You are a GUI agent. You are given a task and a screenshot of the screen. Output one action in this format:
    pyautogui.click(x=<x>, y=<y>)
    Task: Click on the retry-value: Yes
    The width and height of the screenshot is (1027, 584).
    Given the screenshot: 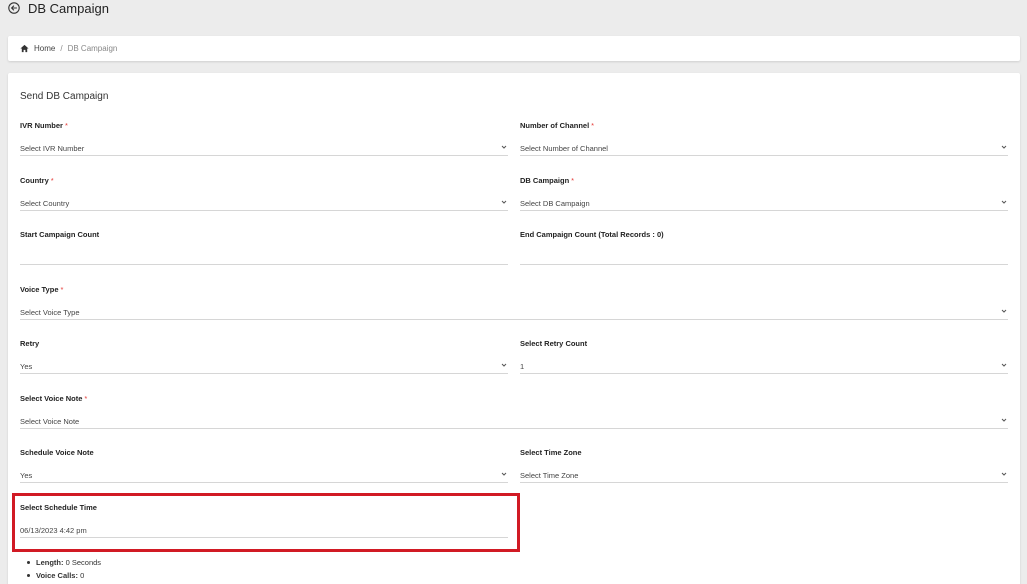 What is the action you would take?
    pyautogui.click(x=26, y=366)
    